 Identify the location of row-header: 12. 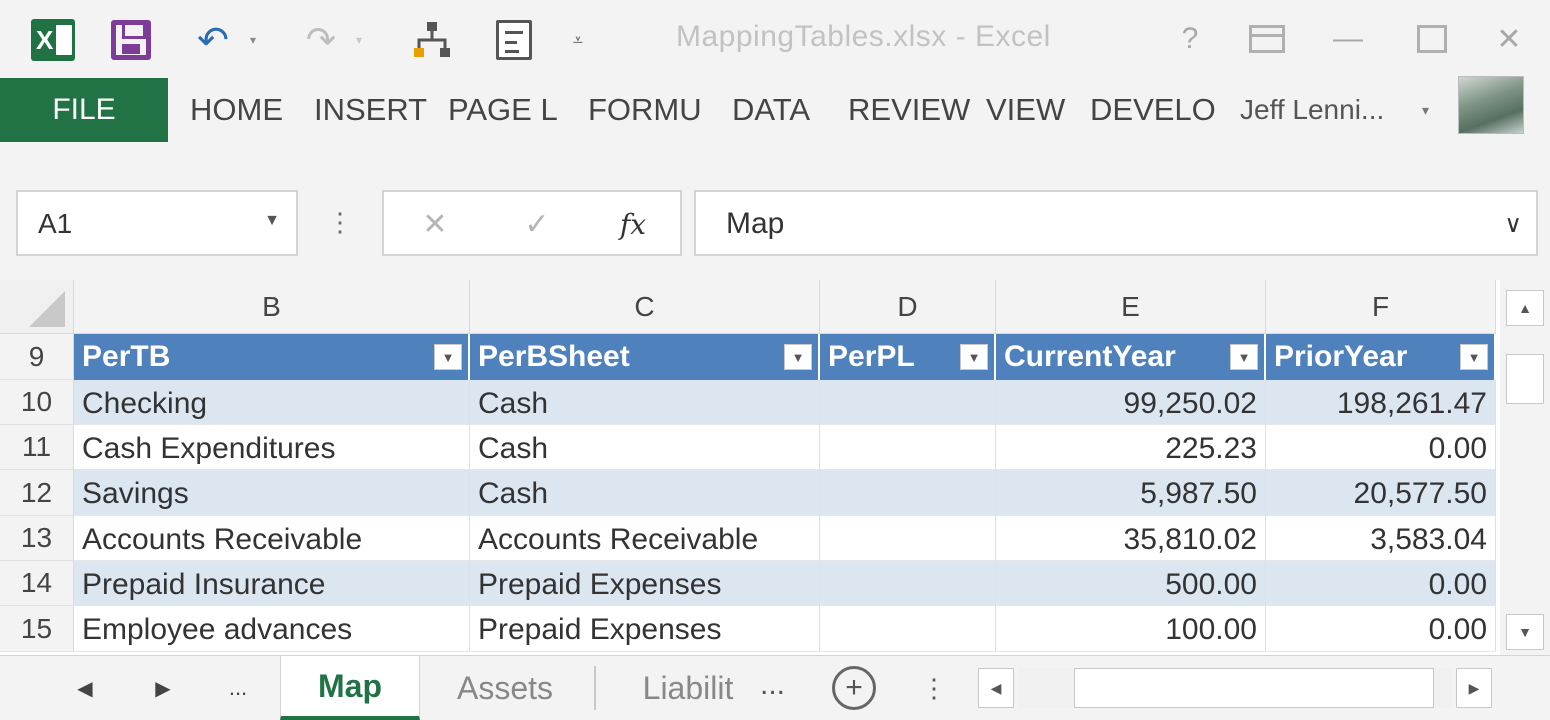
(37, 493).